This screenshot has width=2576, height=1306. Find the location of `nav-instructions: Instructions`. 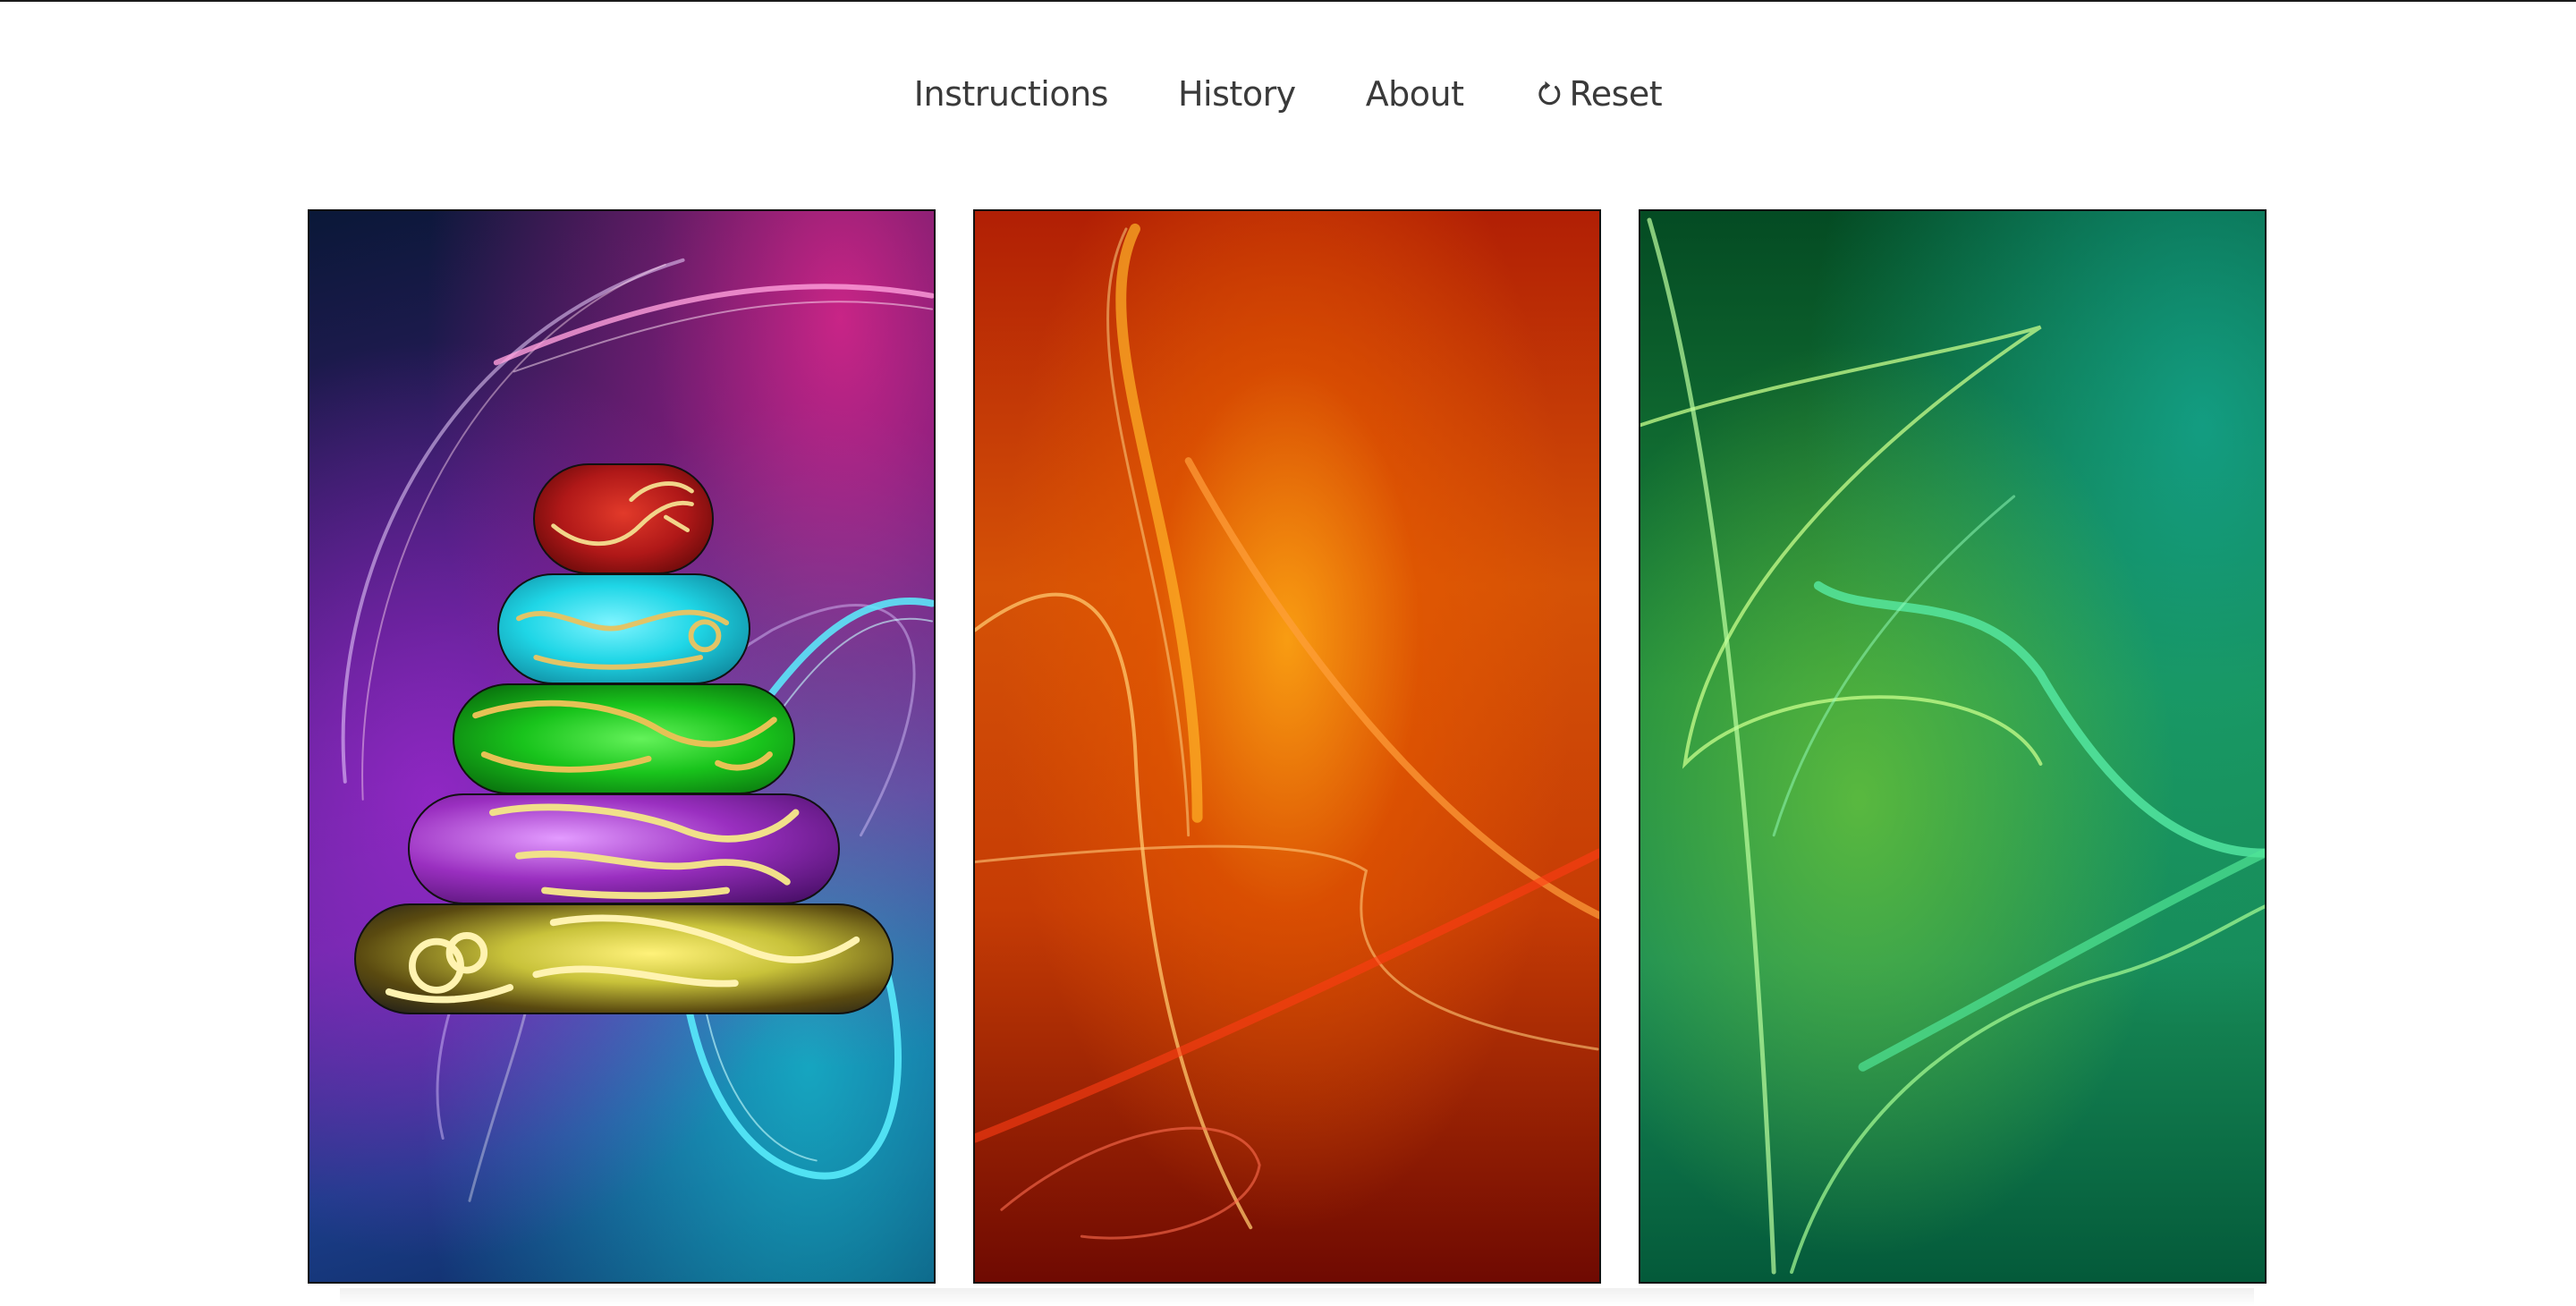

nav-instructions: Instructions is located at coordinates (1011, 94).